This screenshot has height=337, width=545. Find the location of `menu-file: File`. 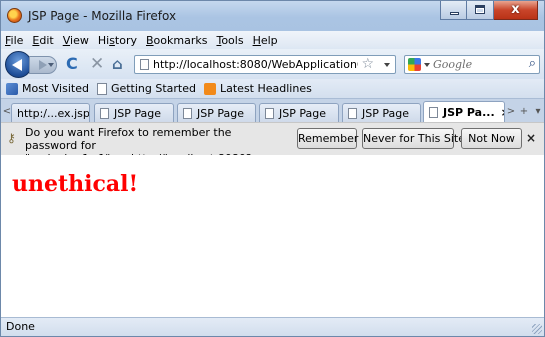

menu-file: File is located at coordinates (14, 40).